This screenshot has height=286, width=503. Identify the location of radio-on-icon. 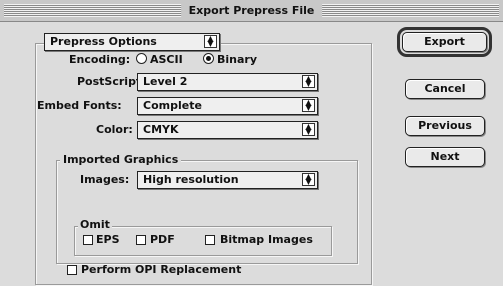
(208, 58).